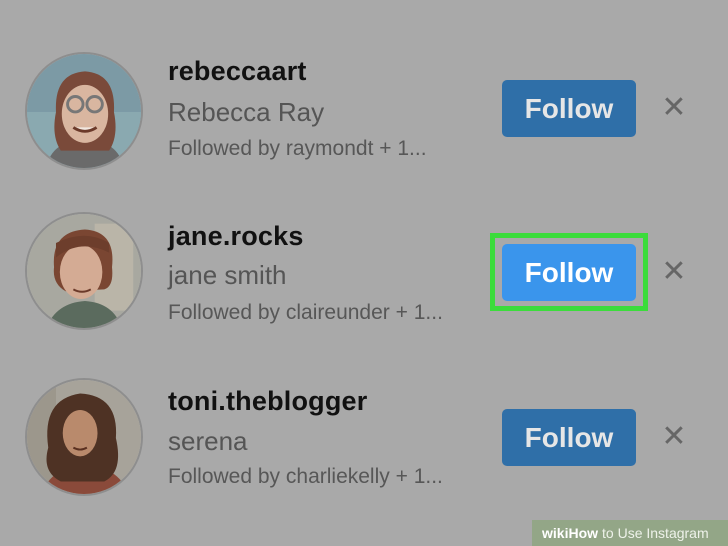  Describe the element at coordinates (208, 441) in the screenshot. I see `full-name: serena` at that location.